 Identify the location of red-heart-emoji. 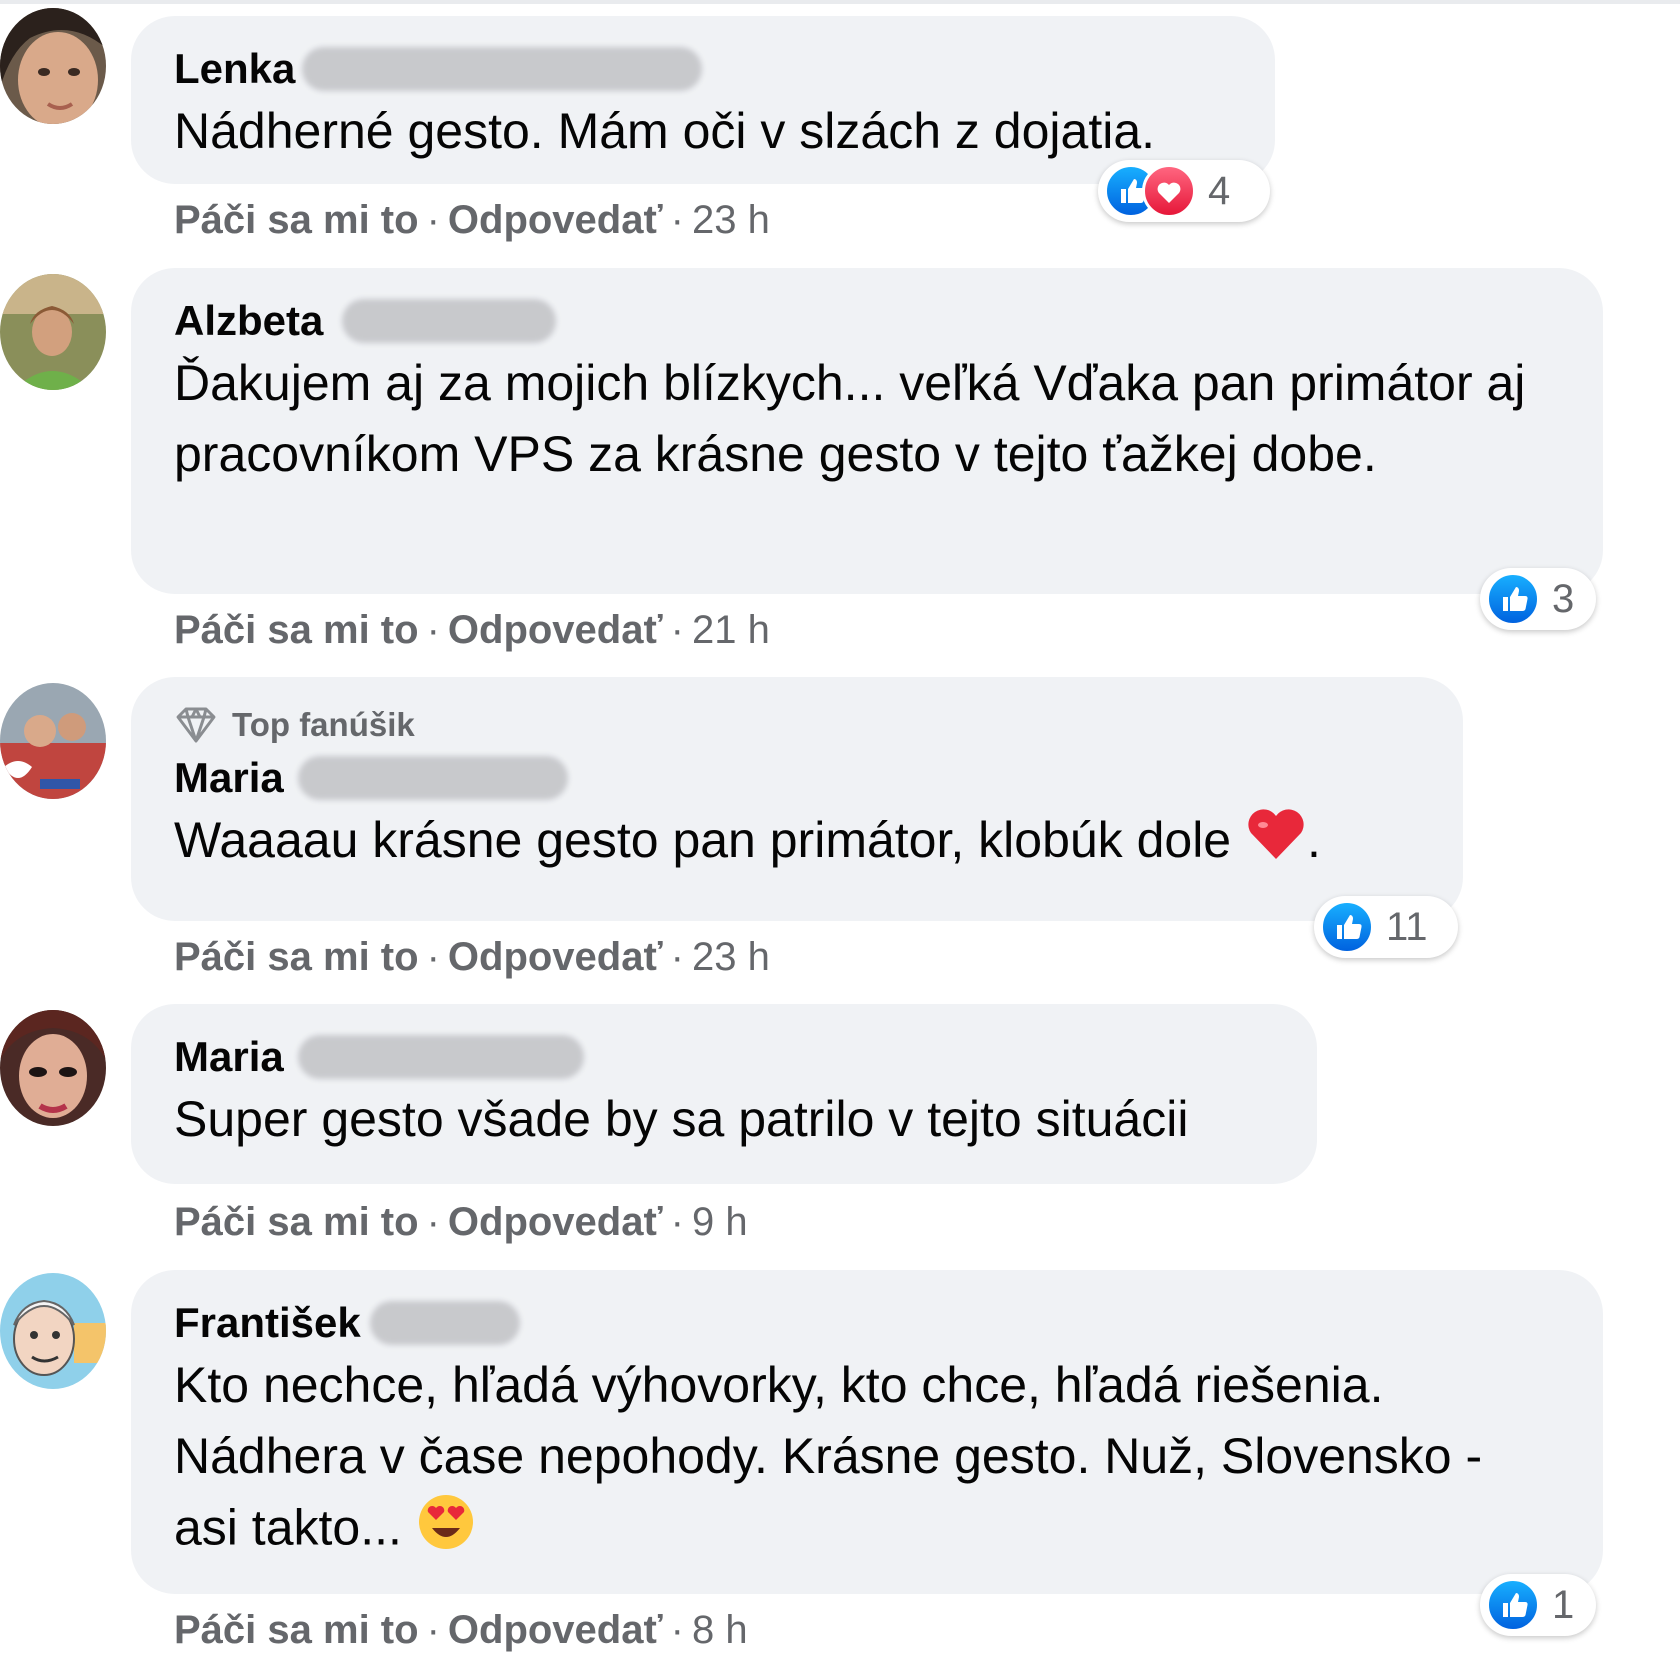
(1276, 843).